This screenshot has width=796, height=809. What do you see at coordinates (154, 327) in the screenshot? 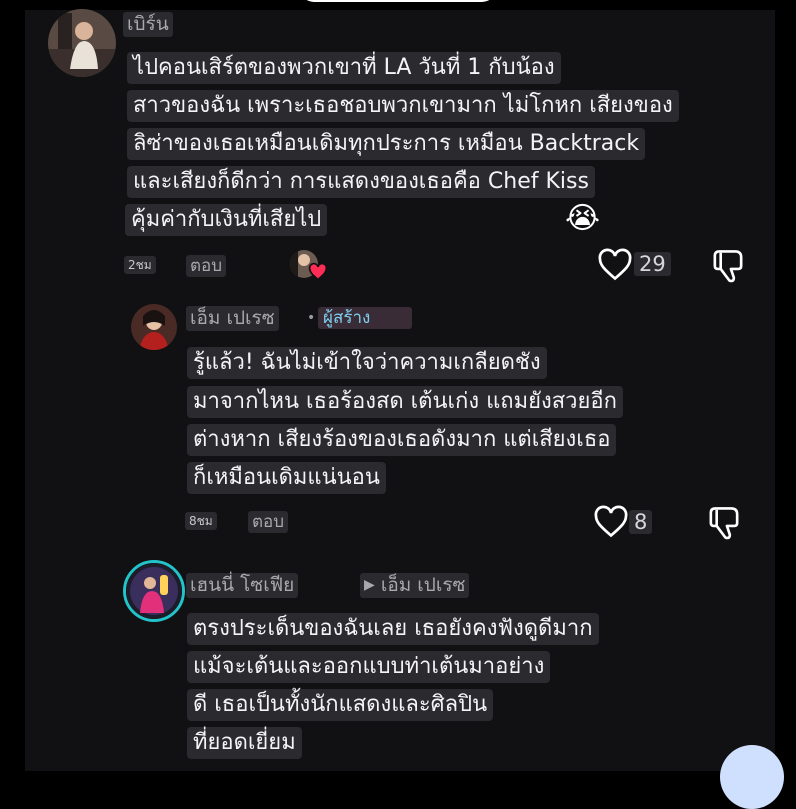
I see `creator-avatar` at bounding box center [154, 327].